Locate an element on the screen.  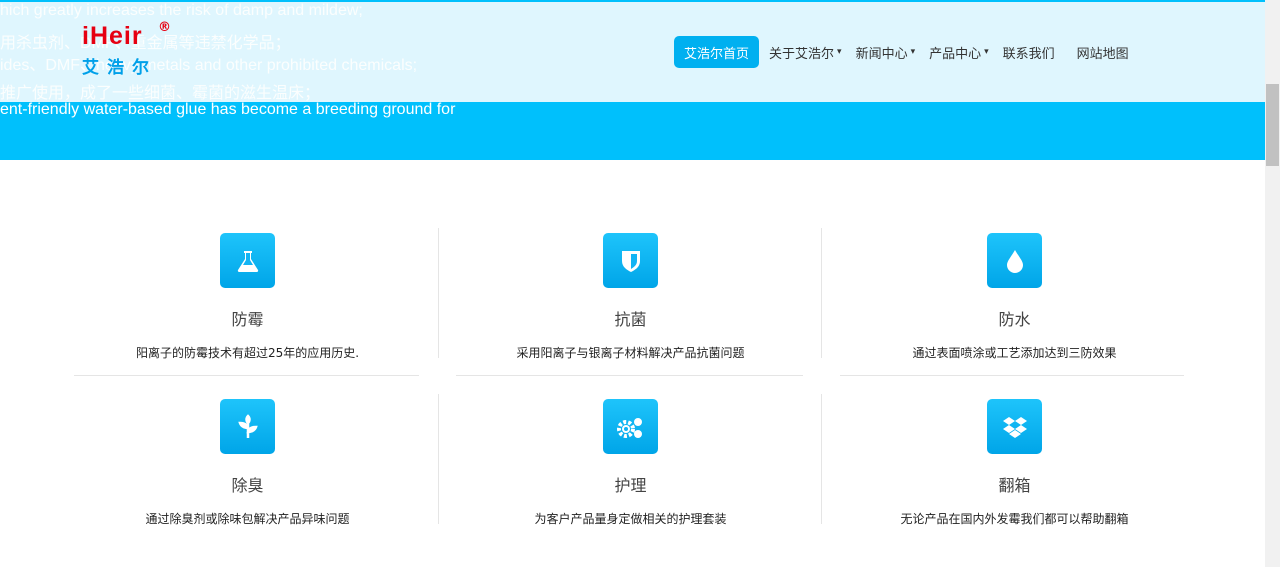
nav-sitemap: 网站地图 is located at coordinates (1103, 52).